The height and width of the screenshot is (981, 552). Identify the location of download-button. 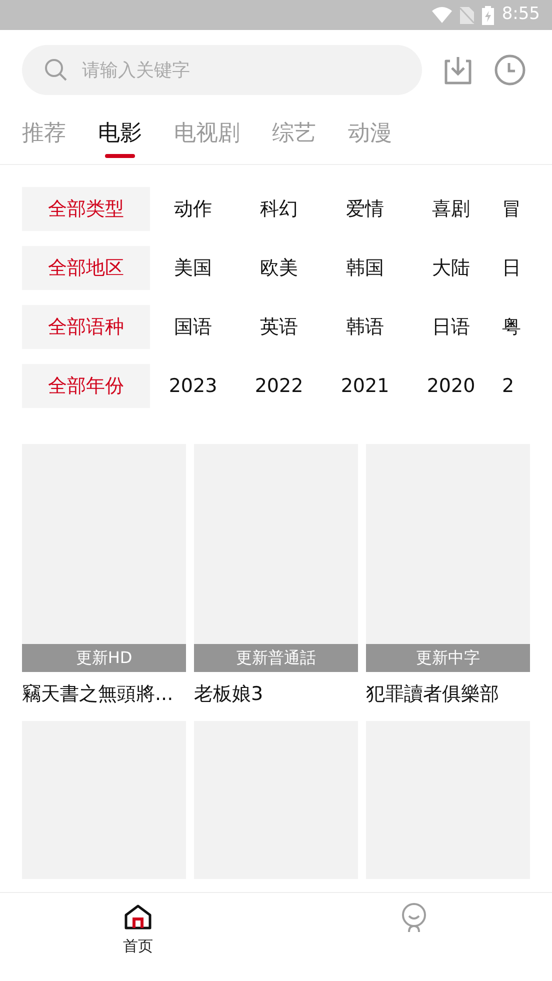
(458, 70).